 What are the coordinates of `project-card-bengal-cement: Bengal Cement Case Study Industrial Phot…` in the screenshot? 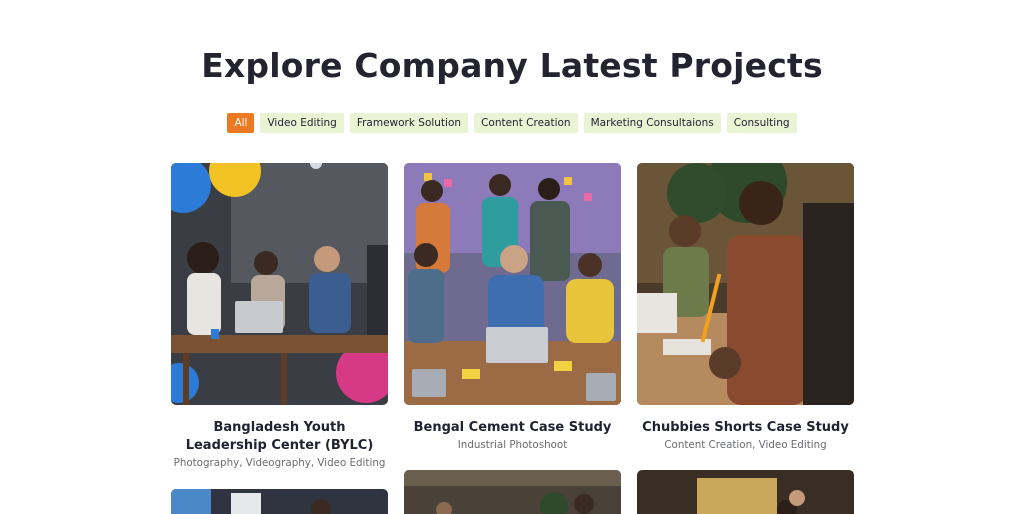 It's located at (512, 307).